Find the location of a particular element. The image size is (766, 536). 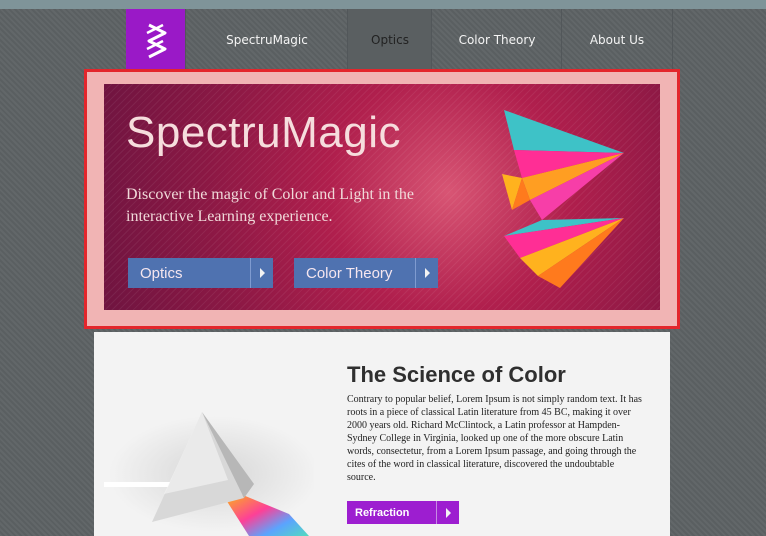

nav-item-label: About Us is located at coordinates (617, 40).